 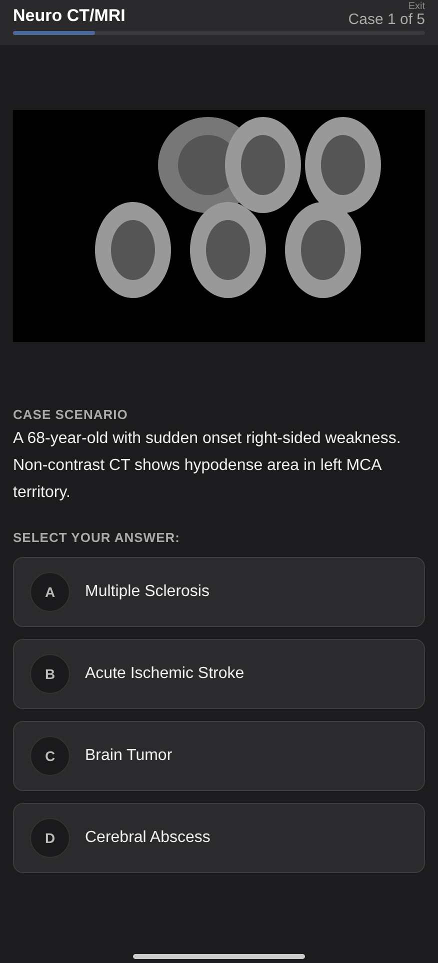 I want to click on answer-option: B Acute Ischemic Stroke, so click(x=219, y=674).